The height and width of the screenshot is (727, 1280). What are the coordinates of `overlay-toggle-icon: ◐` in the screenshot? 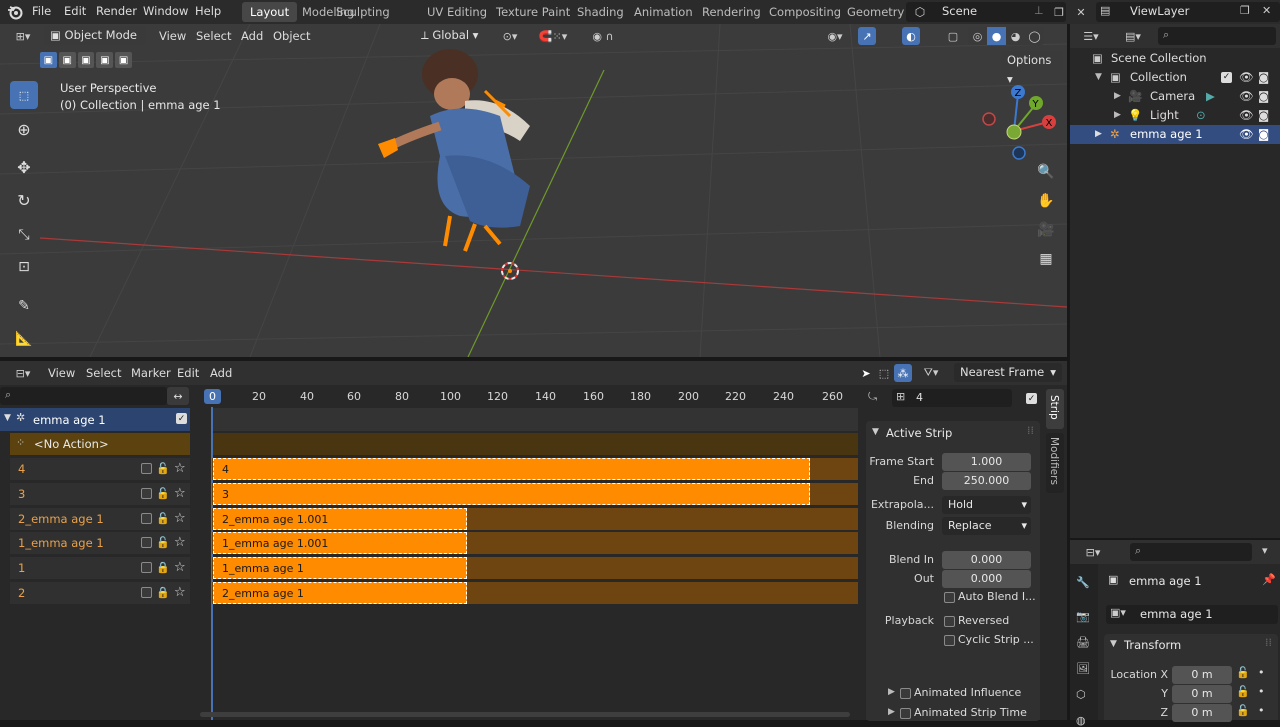 It's located at (911, 36).